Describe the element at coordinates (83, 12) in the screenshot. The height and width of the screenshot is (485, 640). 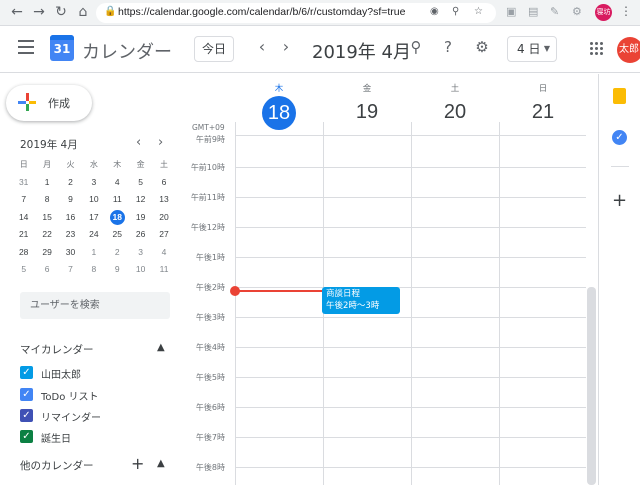
I see `home-icon: ⌂` at that location.